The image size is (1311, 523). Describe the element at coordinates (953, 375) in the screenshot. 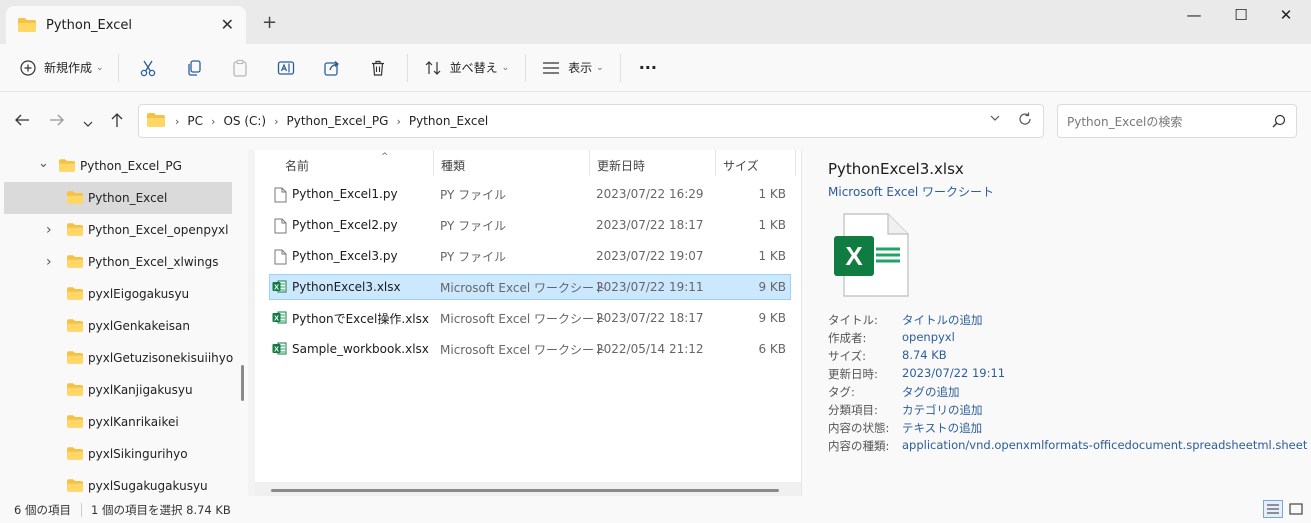

I see `property-value: 2023/07/22 19:11` at that location.